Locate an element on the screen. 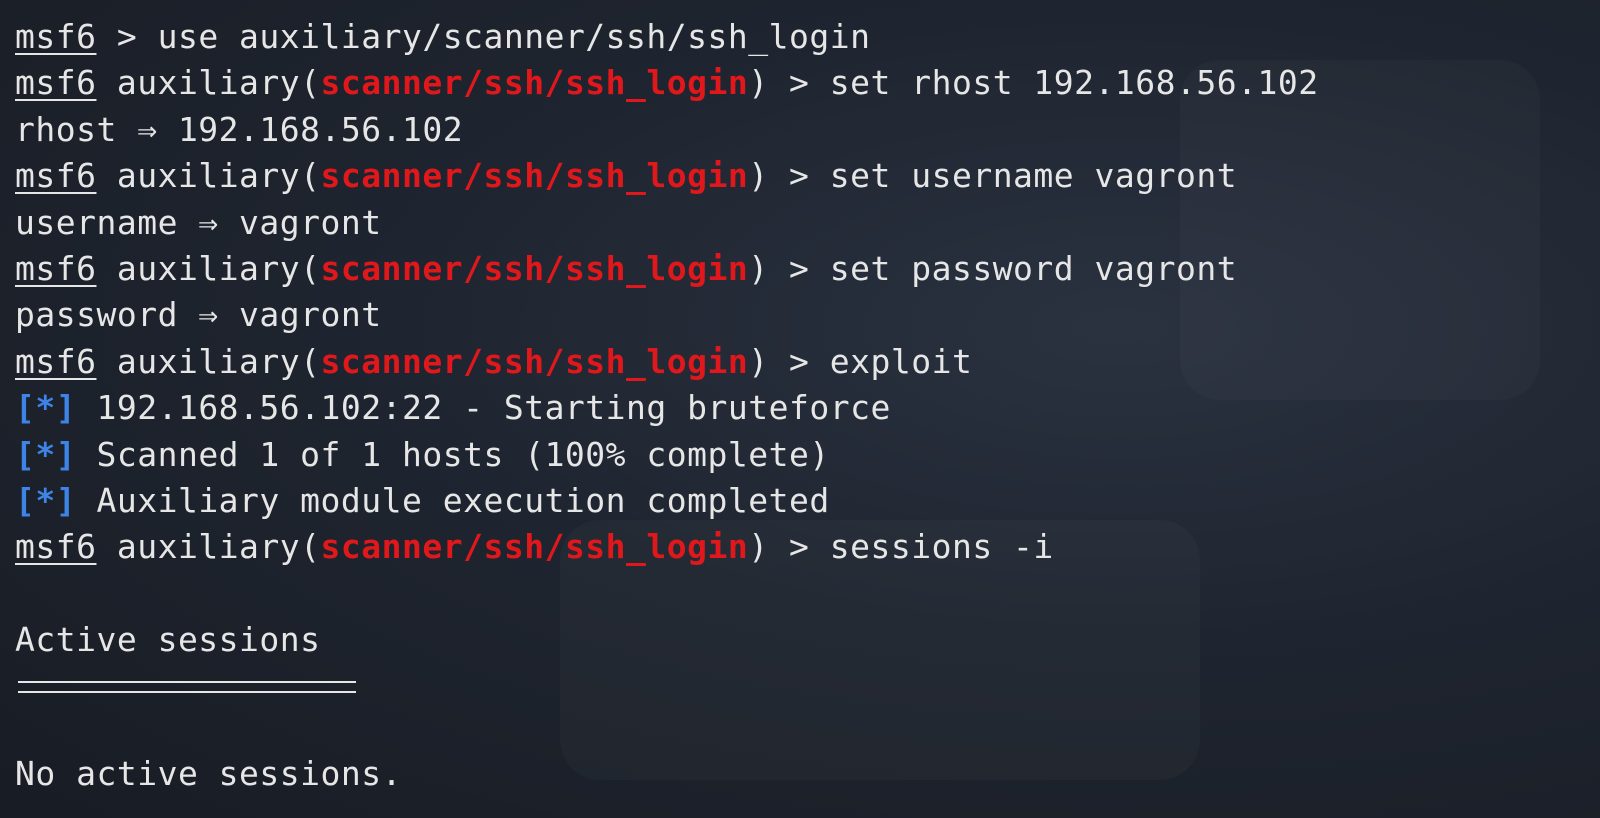 This screenshot has height=818, width=1600. command-text: > use auxiliary/scanner/ssh/ssh_login is located at coordinates (483, 36).